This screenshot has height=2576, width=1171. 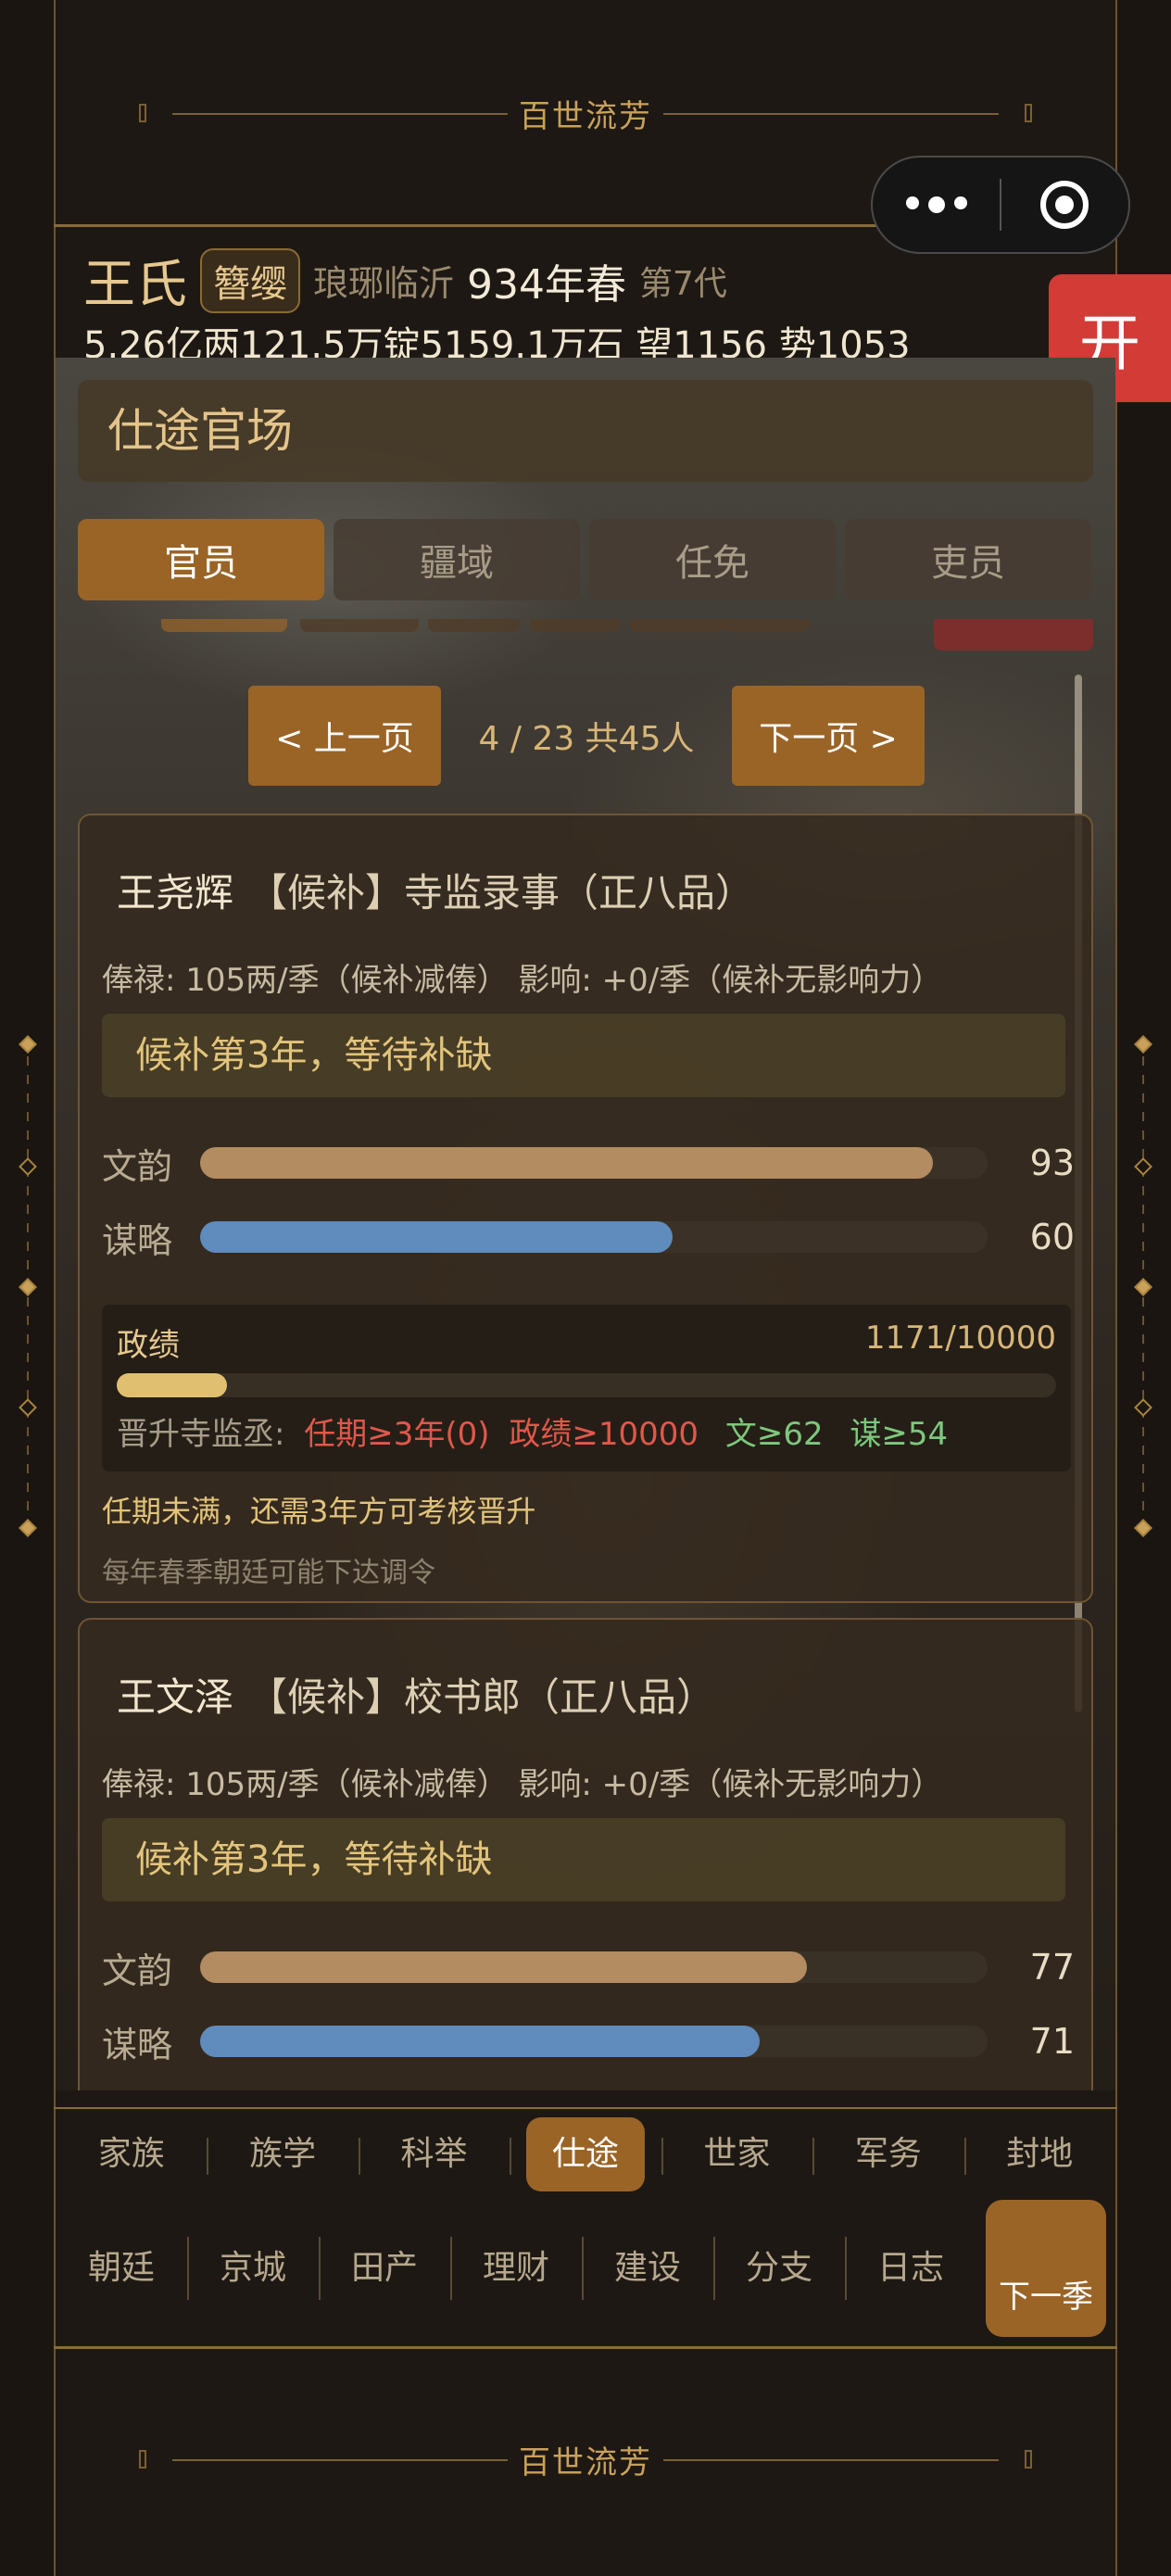 What do you see at coordinates (384, 283) in the screenshot?
I see `clan-place: 琅琊临沂` at bounding box center [384, 283].